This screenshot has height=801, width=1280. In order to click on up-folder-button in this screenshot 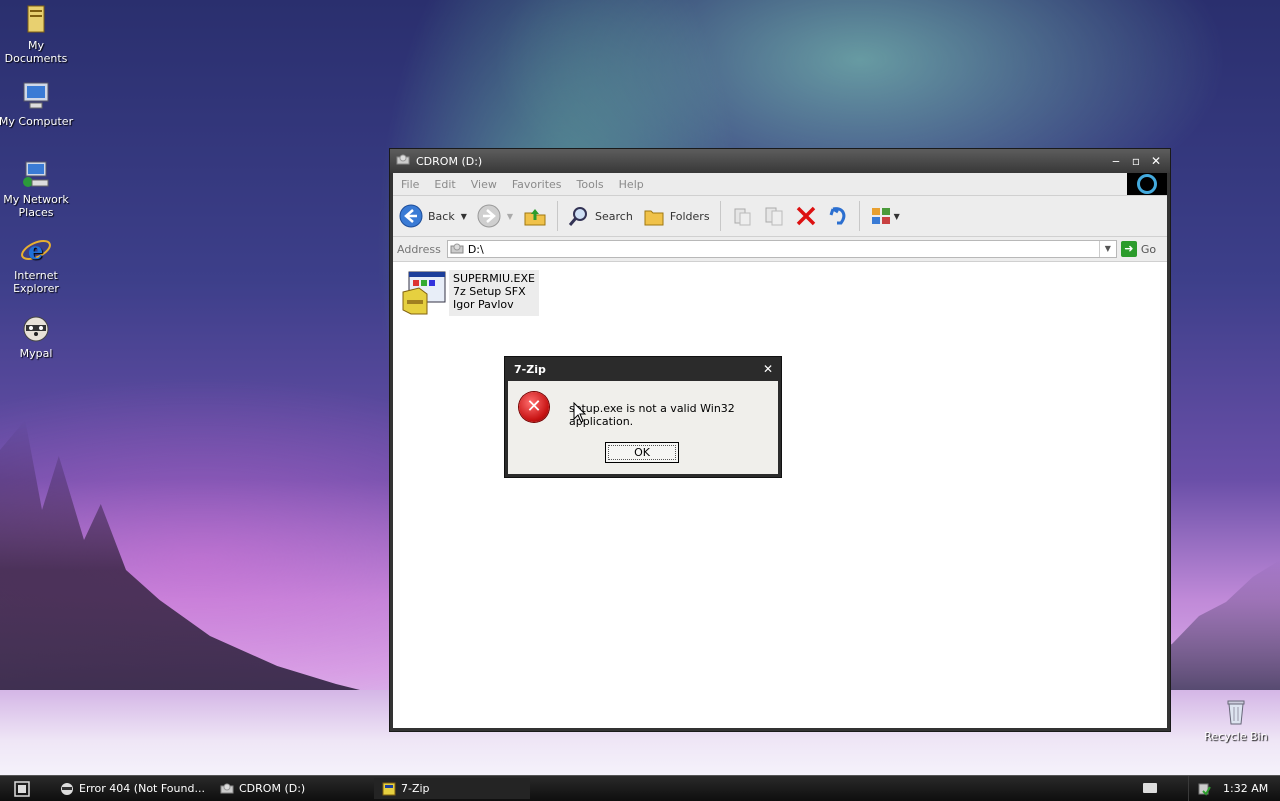, I will do `click(535, 216)`.